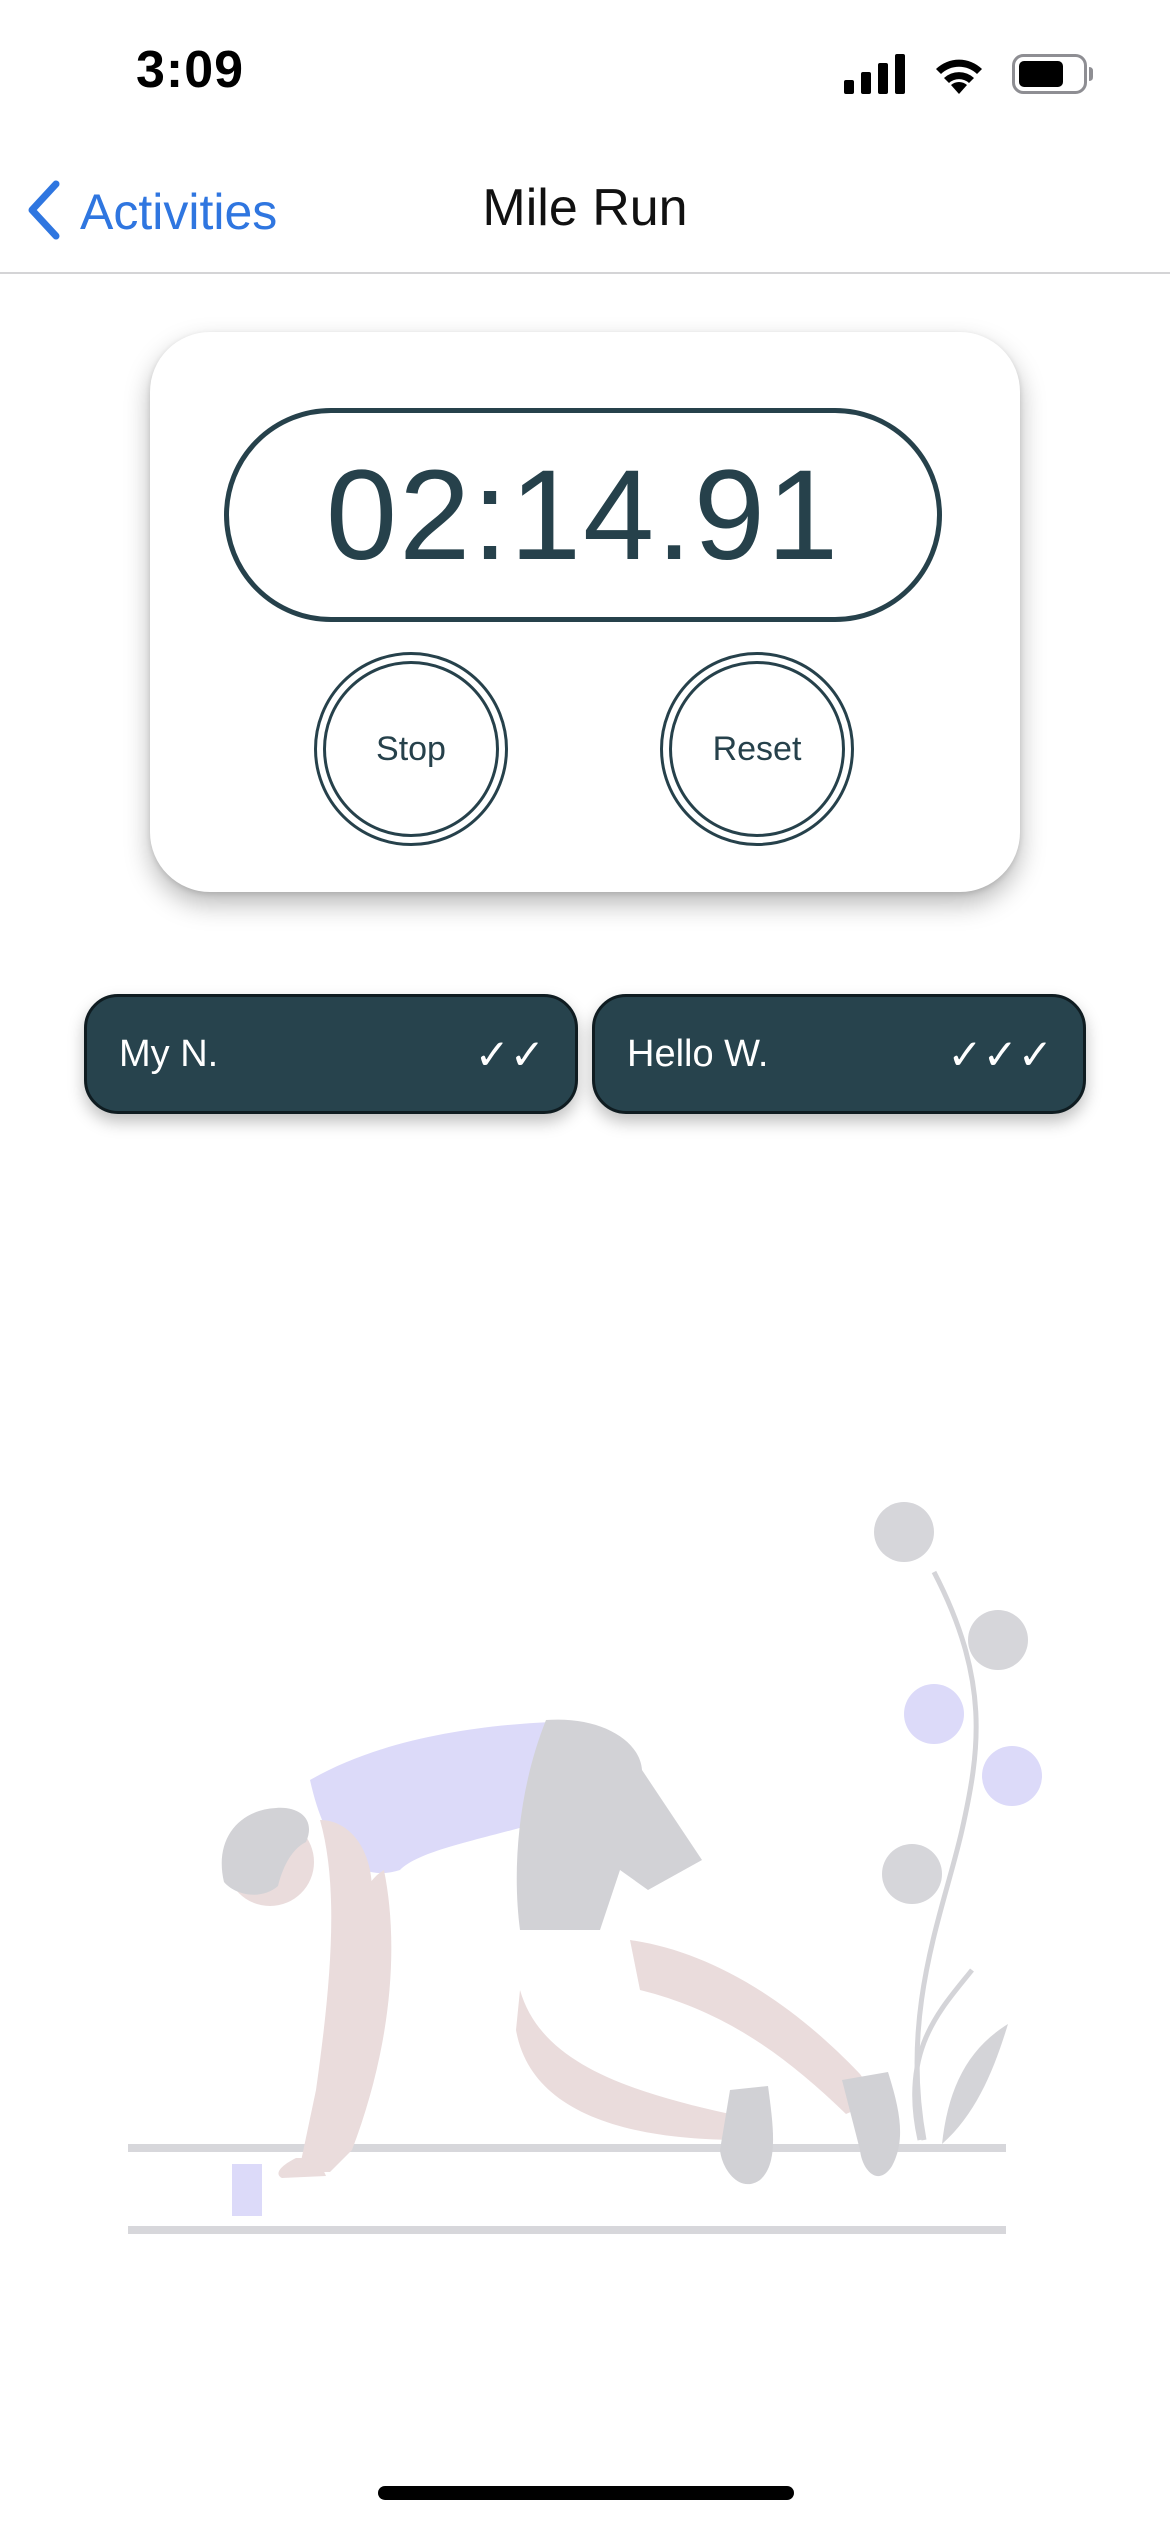 The width and height of the screenshot is (1170, 2532). I want to click on split-checkmarks: ✓✓, so click(509, 1054).